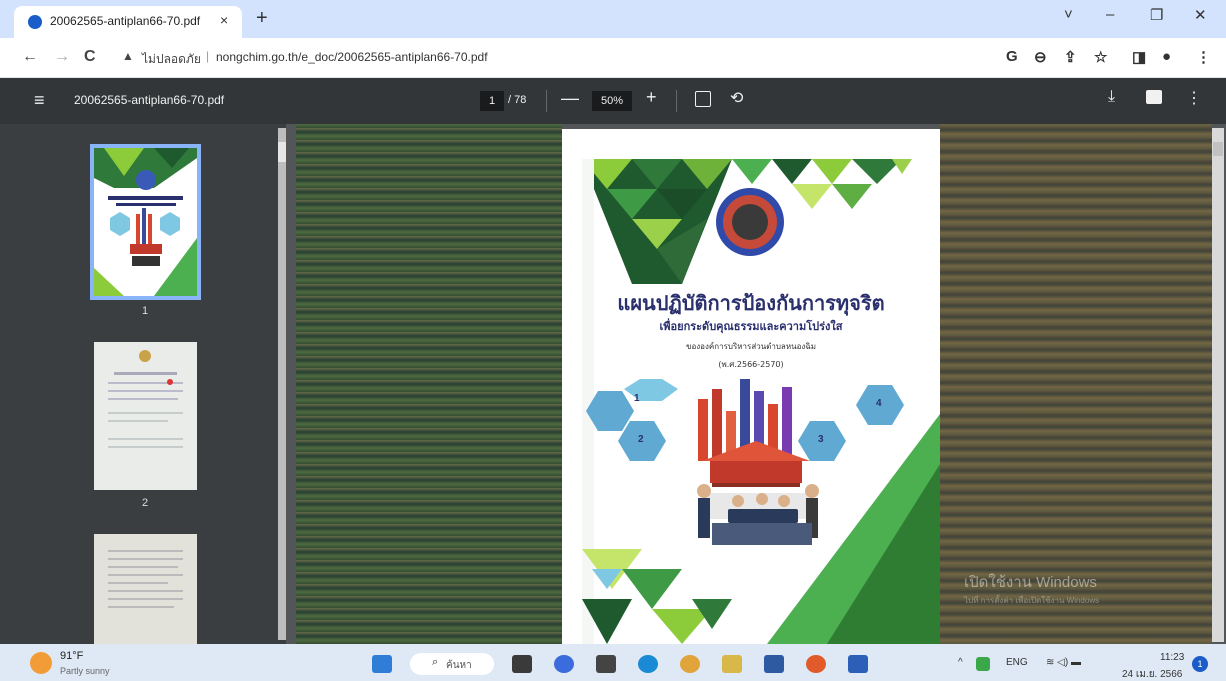 This screenshot has height=681, width=1226. What do you see at coordinates (1139, 57) in the screenshot?
I see `side-panel-icon: ◨` at bounding box center [1139, 57].